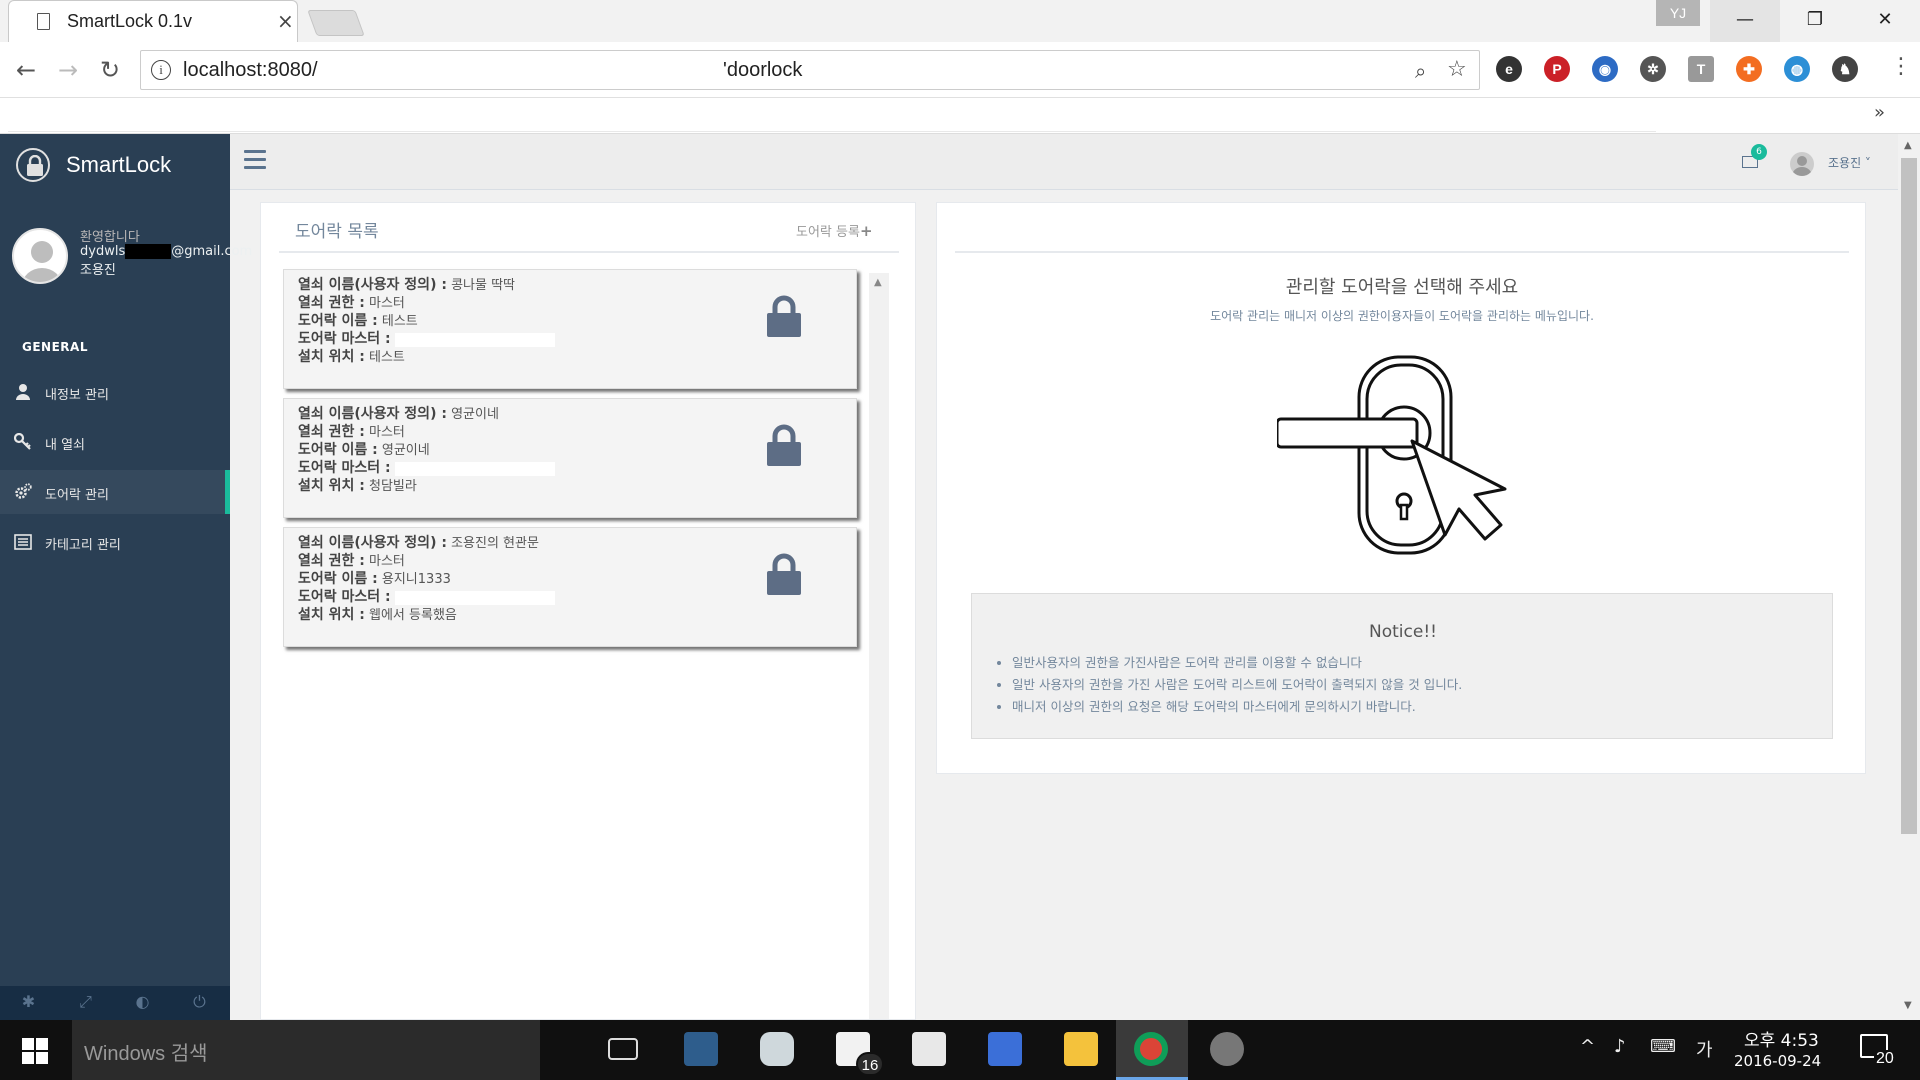 This screenshot has height=1080, width=1920. What do you see at coordinates (495, 543) in the screenshot?
I see `key-name-value: 조용진의 현관문` at bounding box center [495, 543].